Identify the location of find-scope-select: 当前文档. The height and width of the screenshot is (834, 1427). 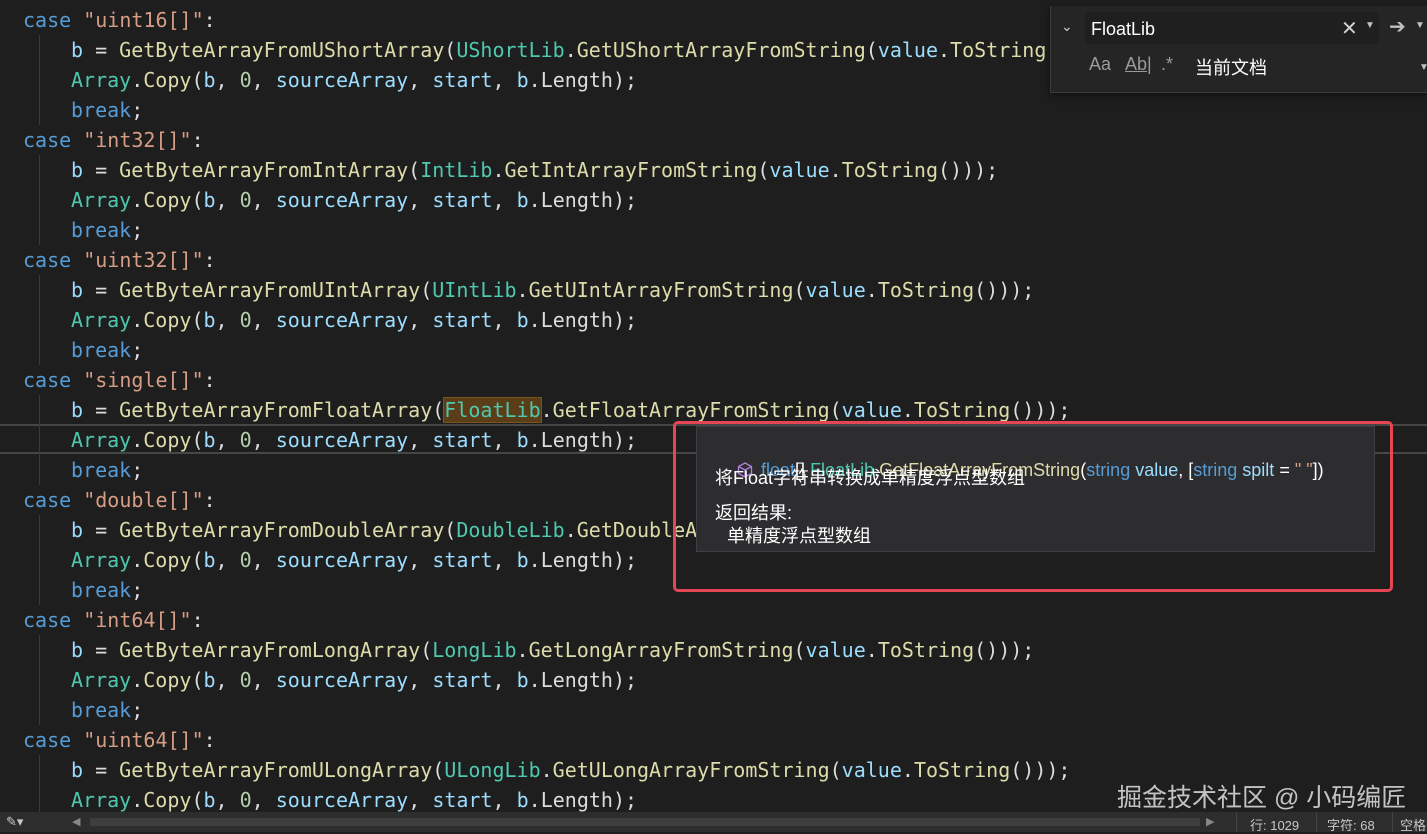
(1231, 67).